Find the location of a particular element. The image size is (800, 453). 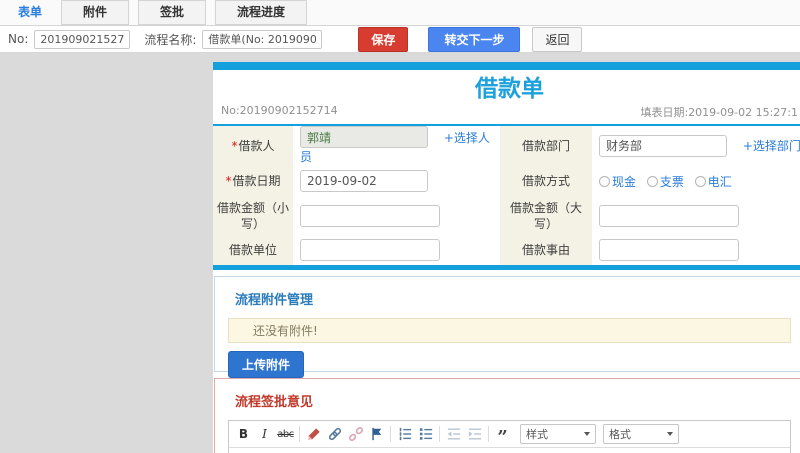

format-dropdown-label: 格式 is located at coordinates (620, 434).